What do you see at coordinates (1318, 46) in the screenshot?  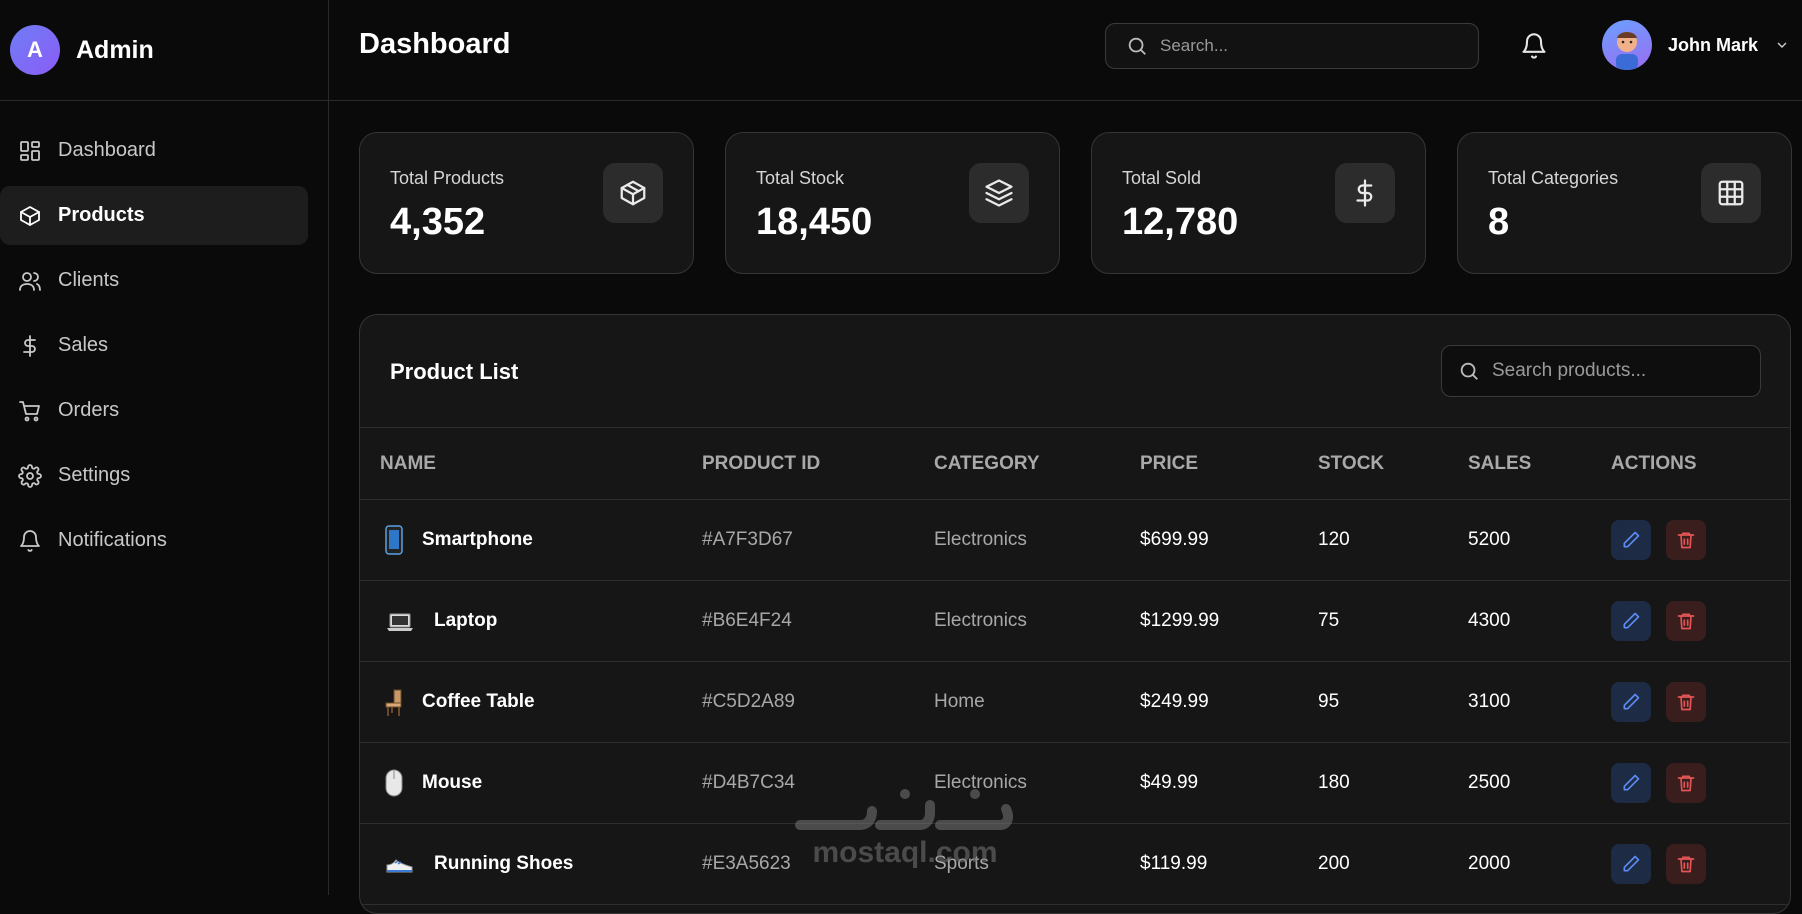 I see `global-search-input` at bounding box center [1318, 46].